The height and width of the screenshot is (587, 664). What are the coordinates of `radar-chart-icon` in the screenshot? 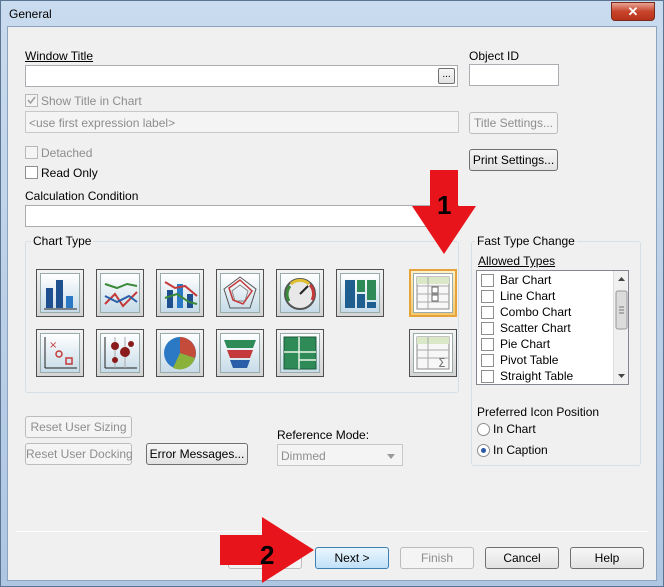 It's located at (240, 293).